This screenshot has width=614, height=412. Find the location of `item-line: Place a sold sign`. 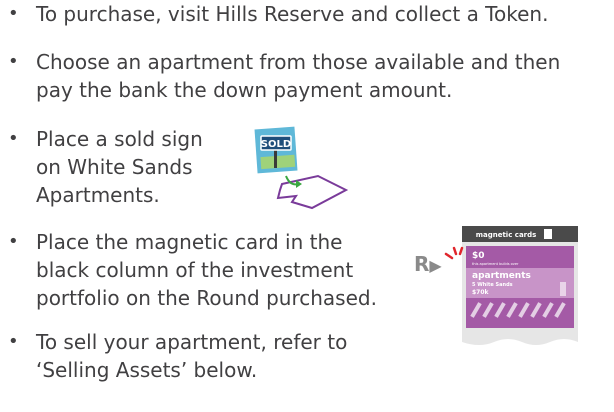

item-line: Place a sold sign is located at coordinates (119, 139).